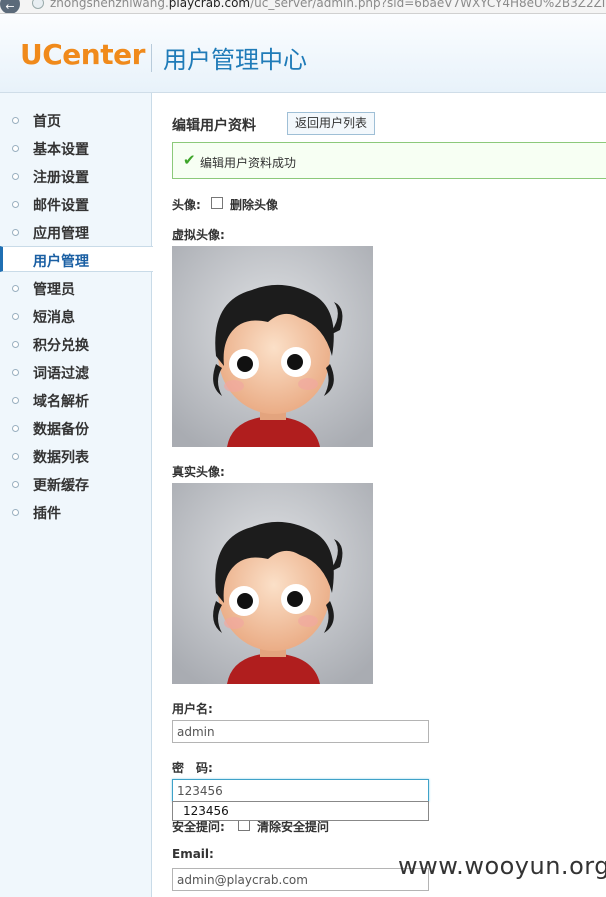 Image resolution: width=606 pixels, height=897 pixels. I want to click on sidebar-item-label: 注册设置, so click(61, 178).